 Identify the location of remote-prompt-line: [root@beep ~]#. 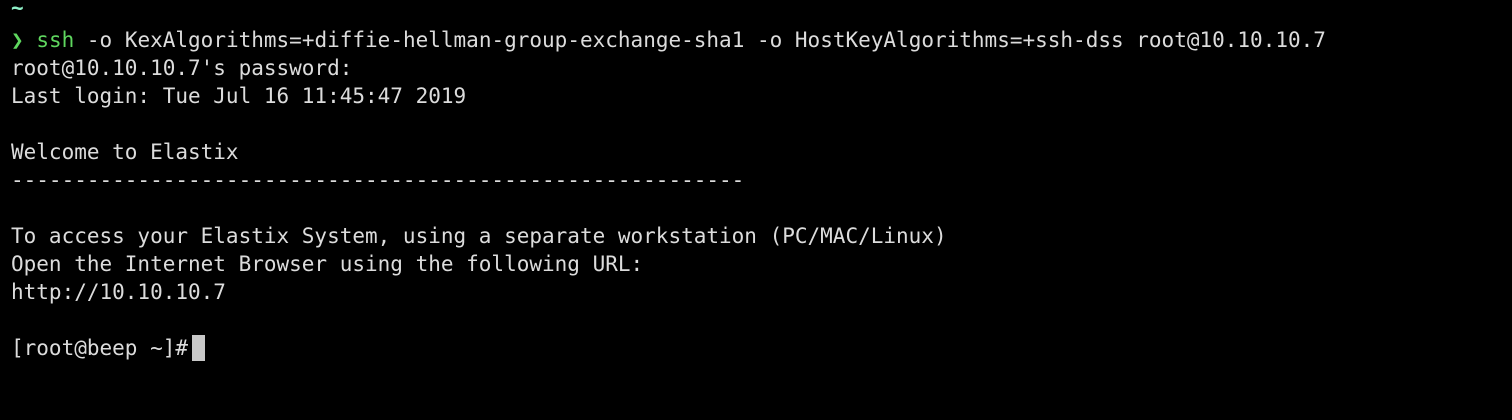
(108, 348).